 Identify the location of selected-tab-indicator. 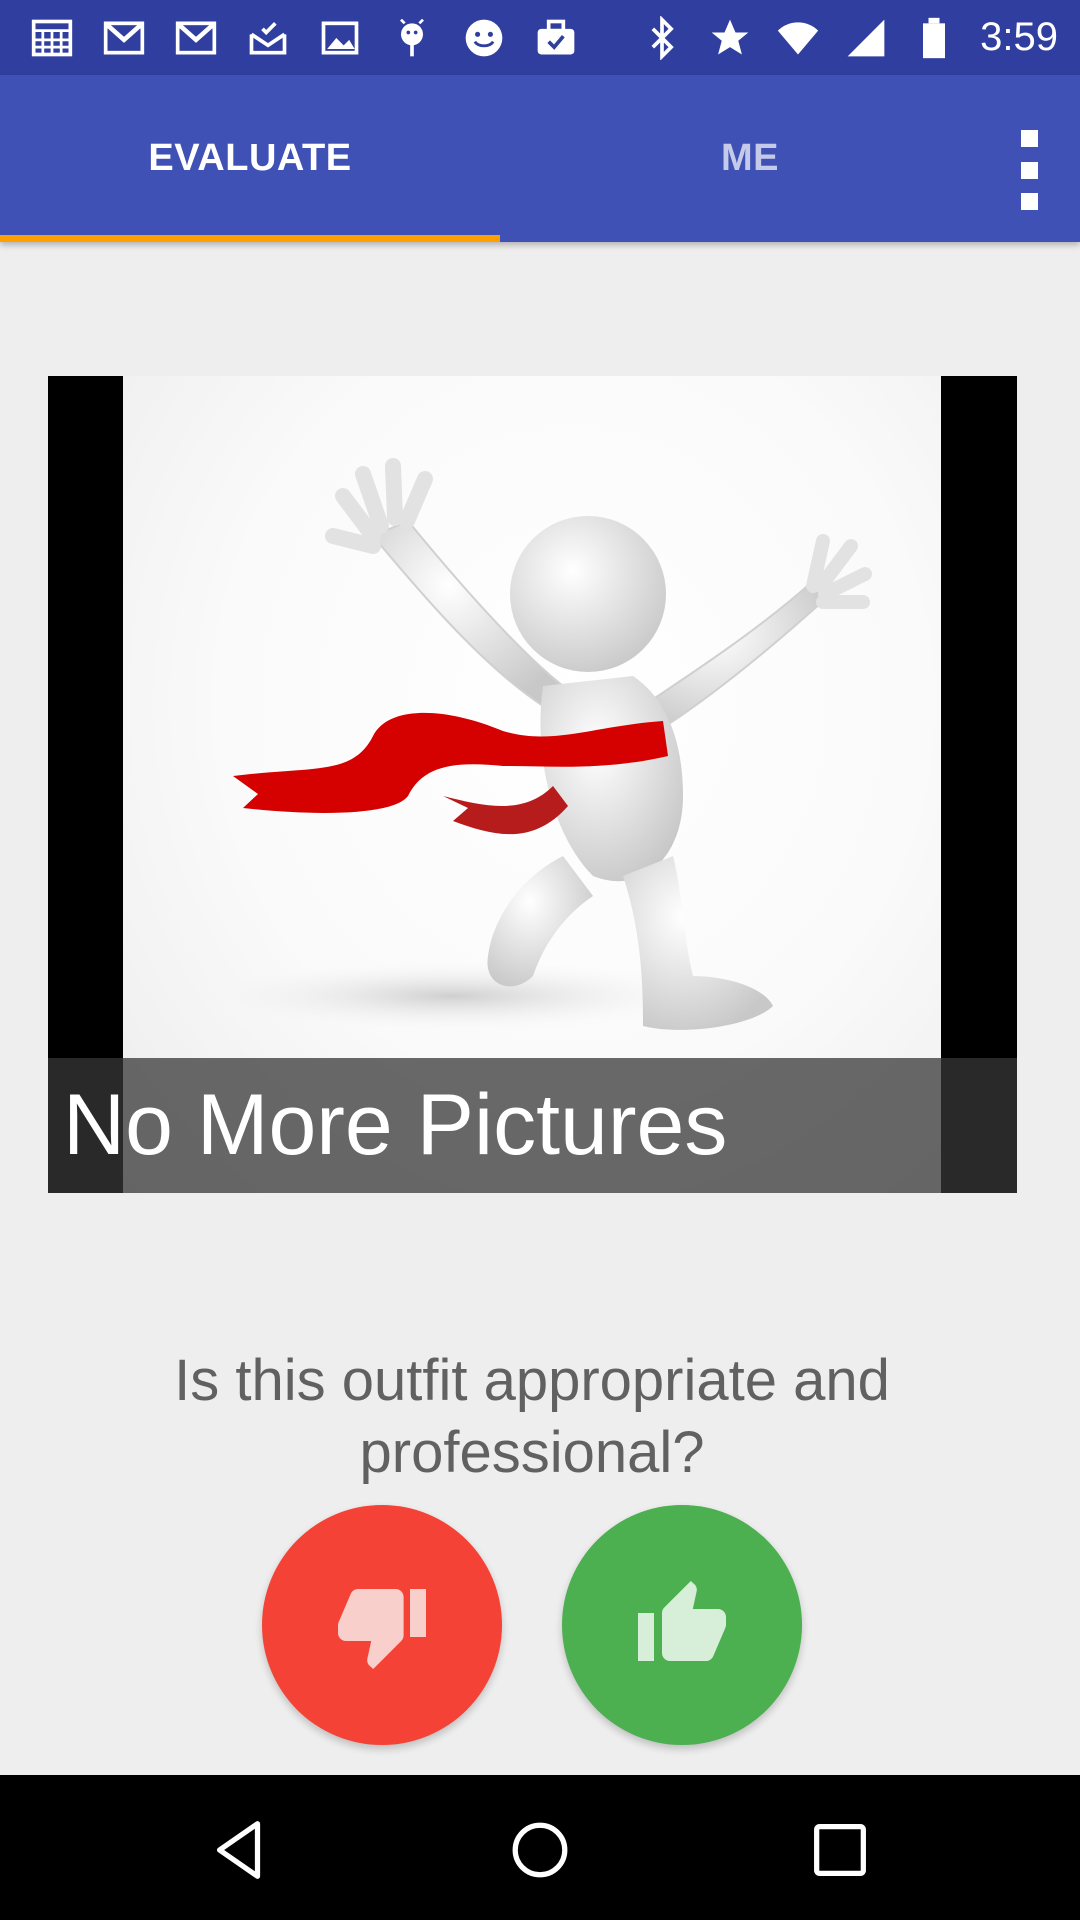
(250, 238).